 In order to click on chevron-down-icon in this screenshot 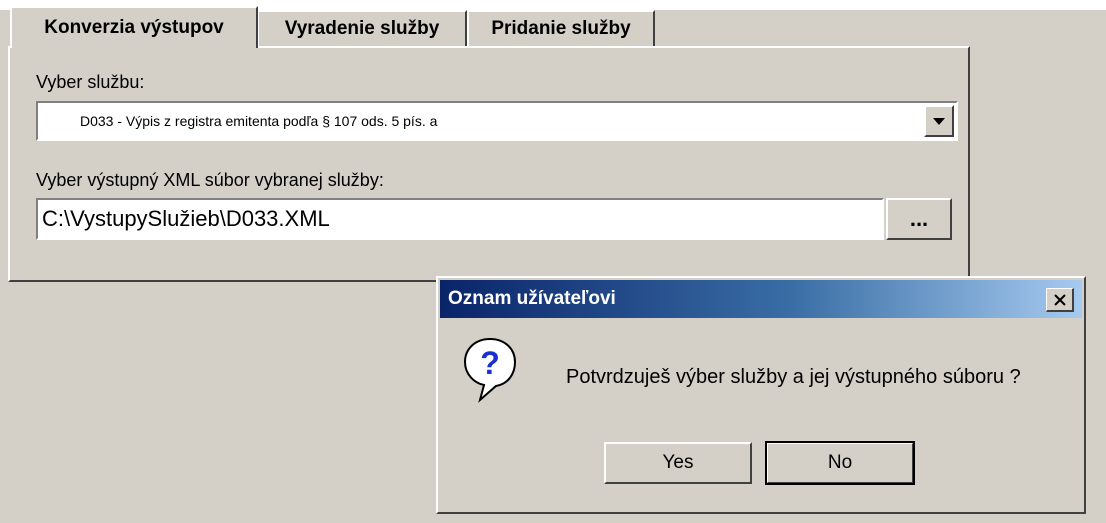, I will do `click(939, 121)`.